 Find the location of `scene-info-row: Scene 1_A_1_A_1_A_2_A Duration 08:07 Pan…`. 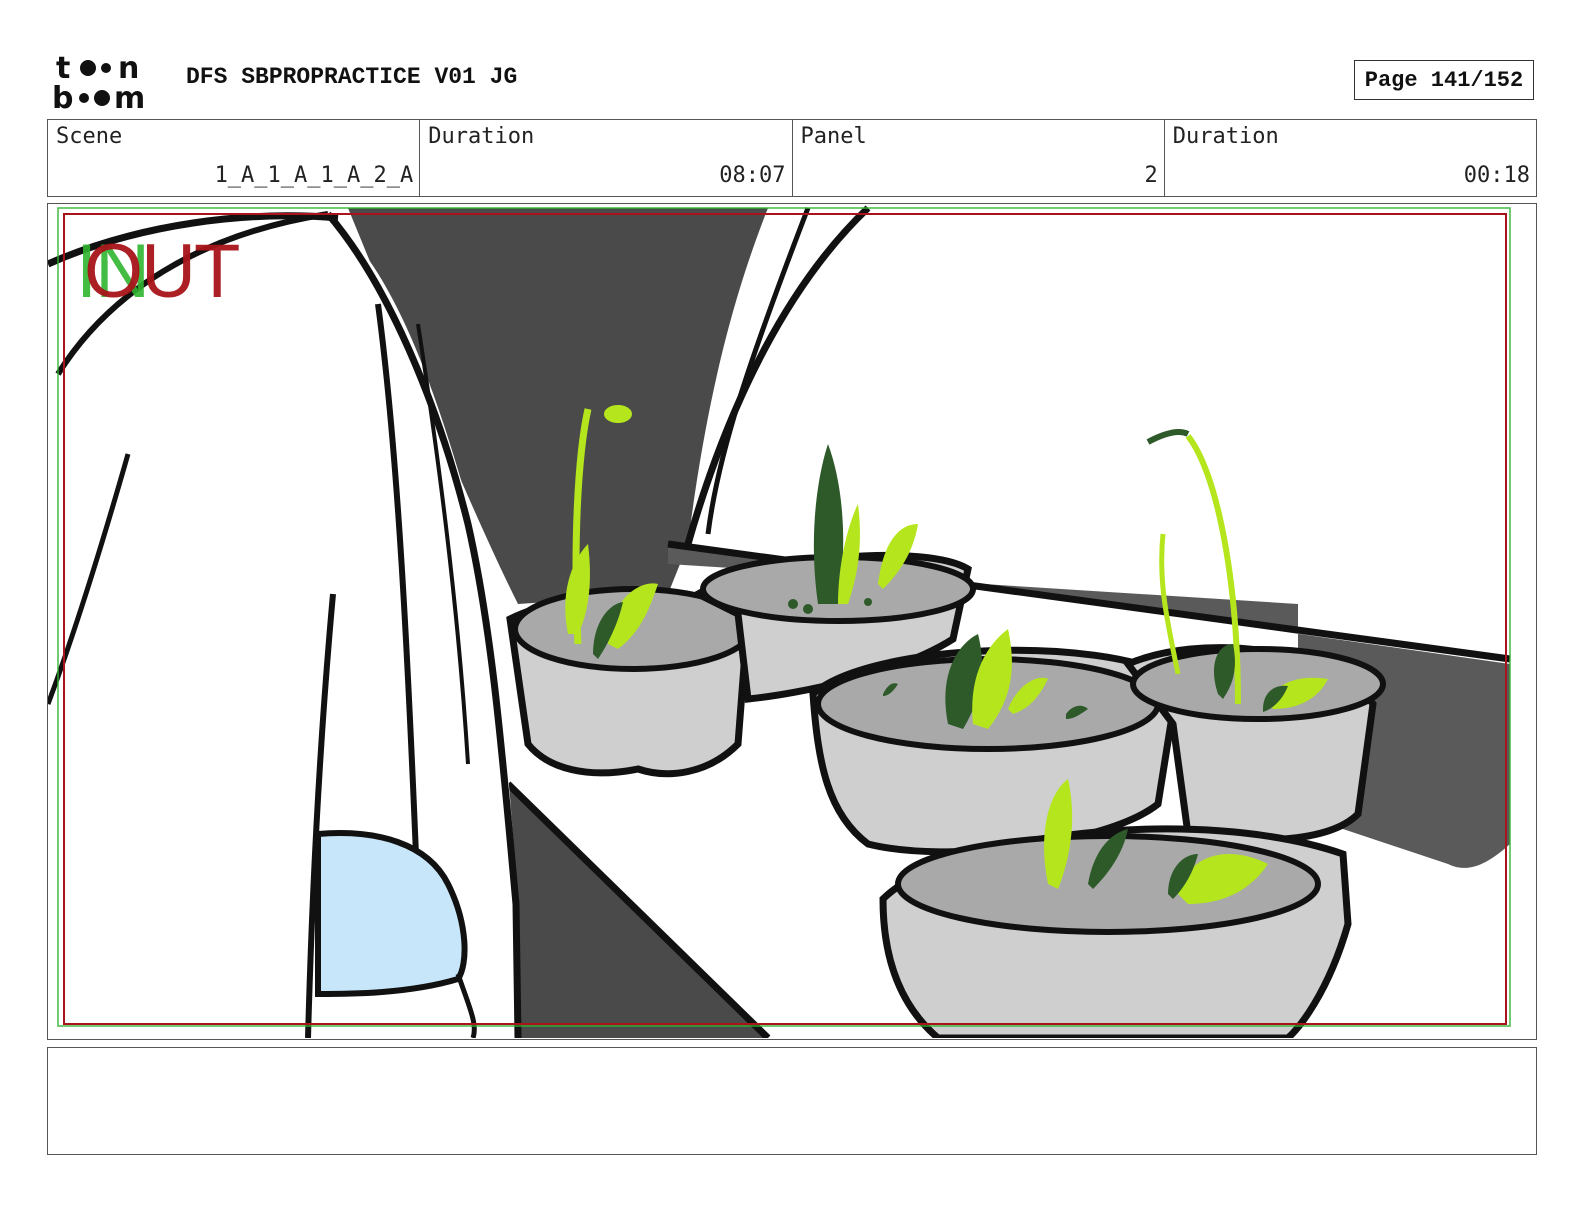

scene-info-row: Scene 1_A_1_A_1_A_2_A Duration 08:07 Pan… is located at coordinates (792, 158).